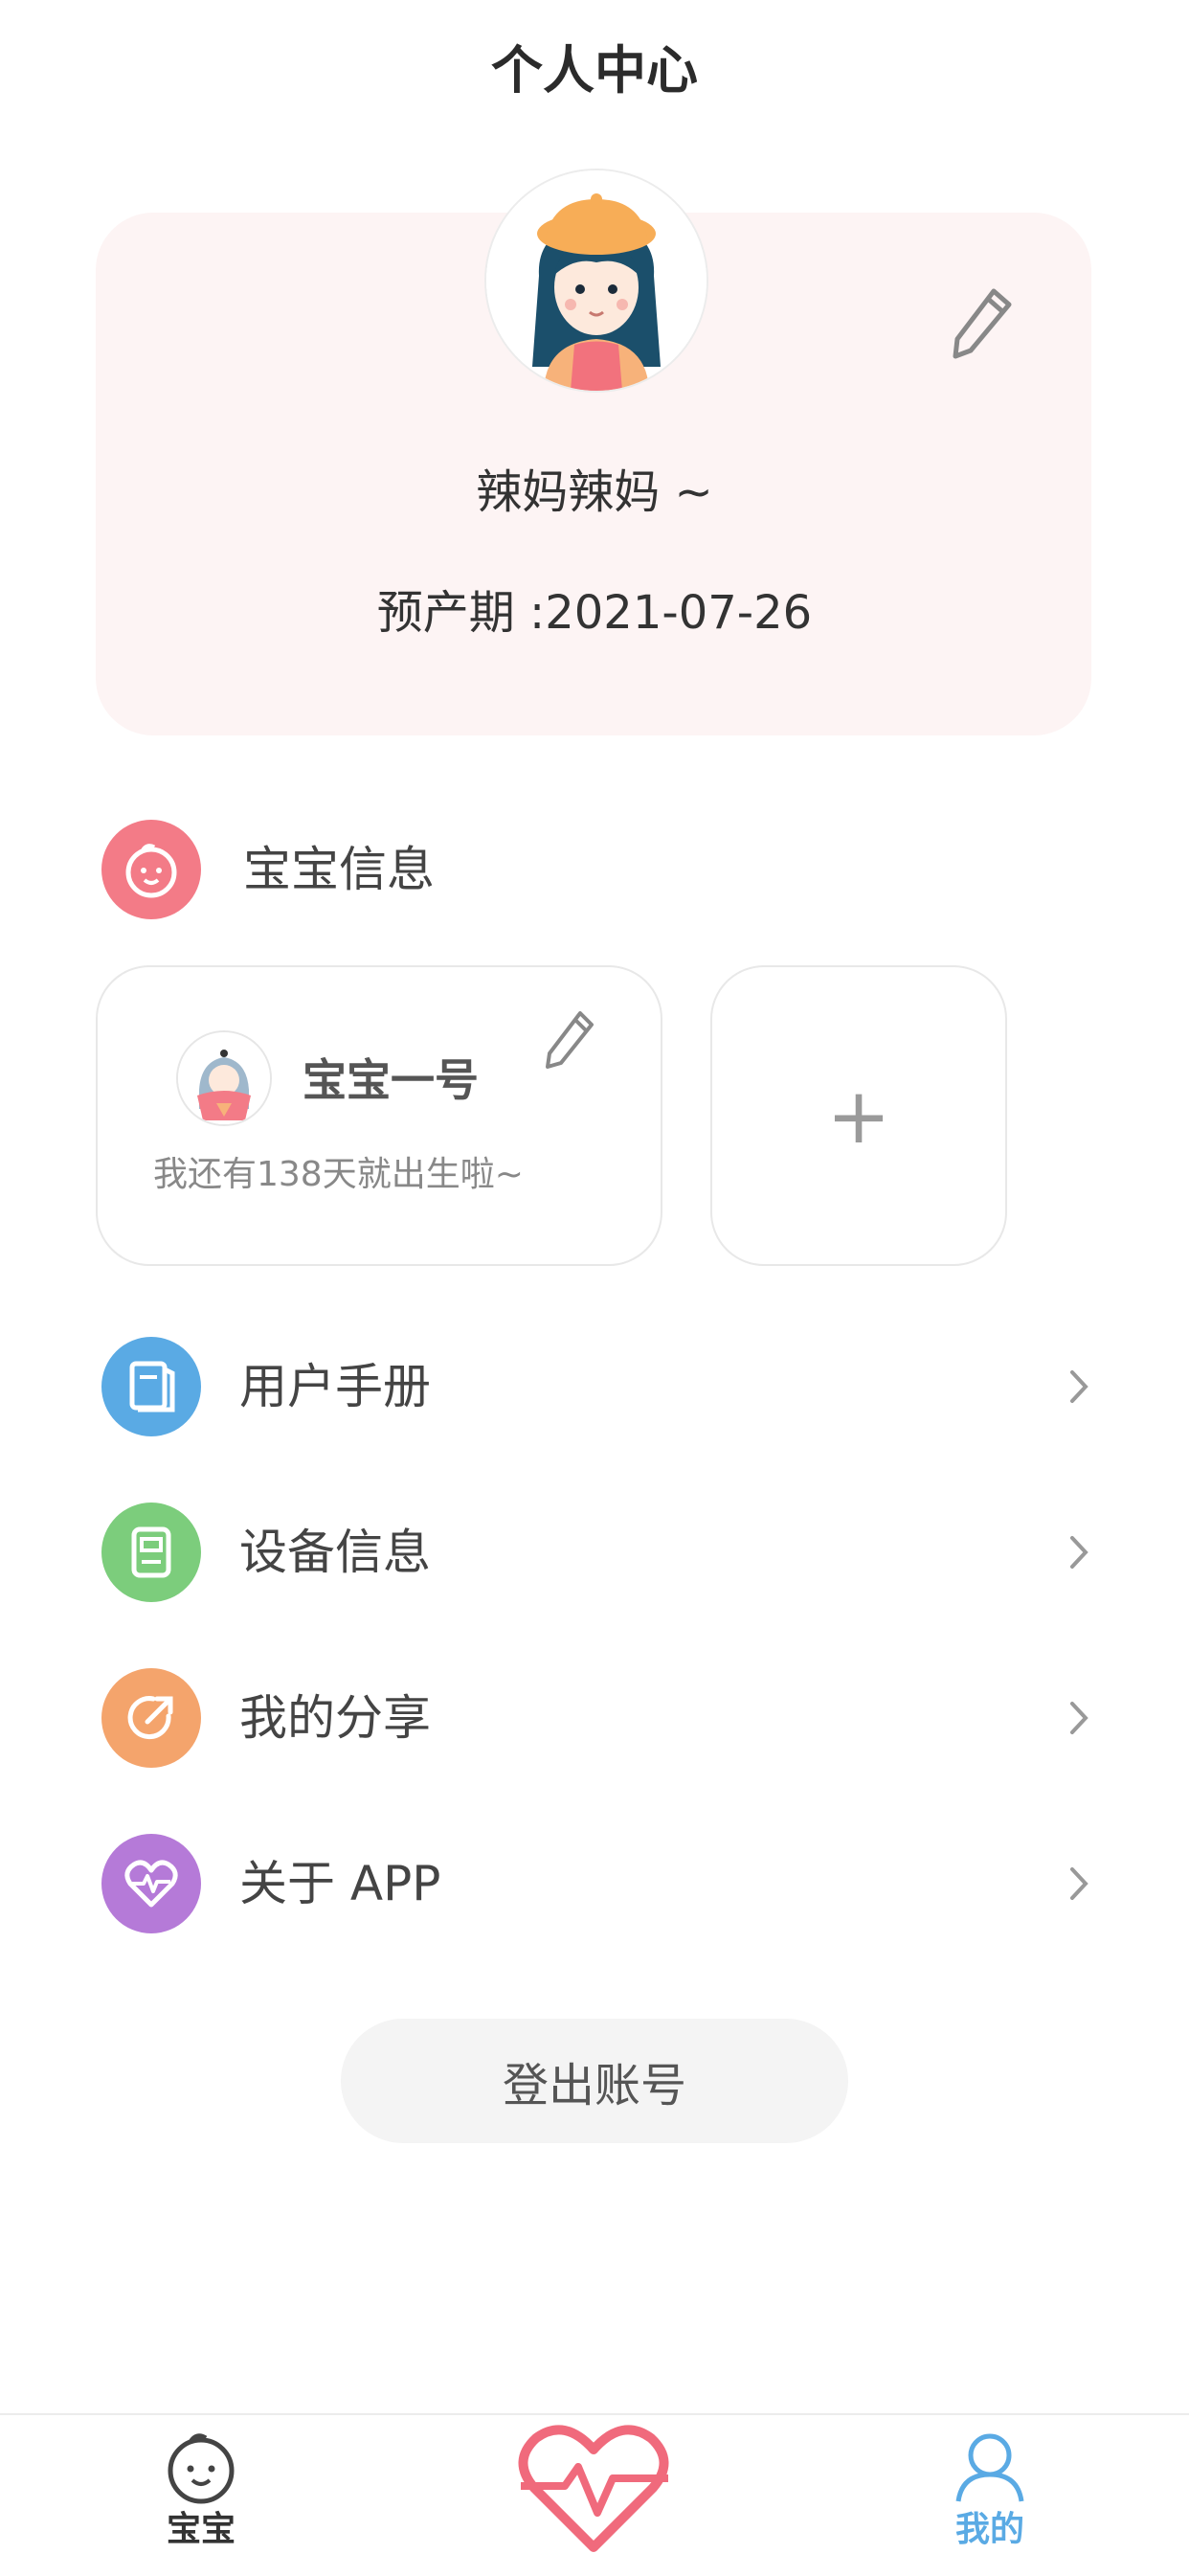 This screenshot has height=2576, width=1189. I want to click on tab-label: 我的, so click(989, 2529).